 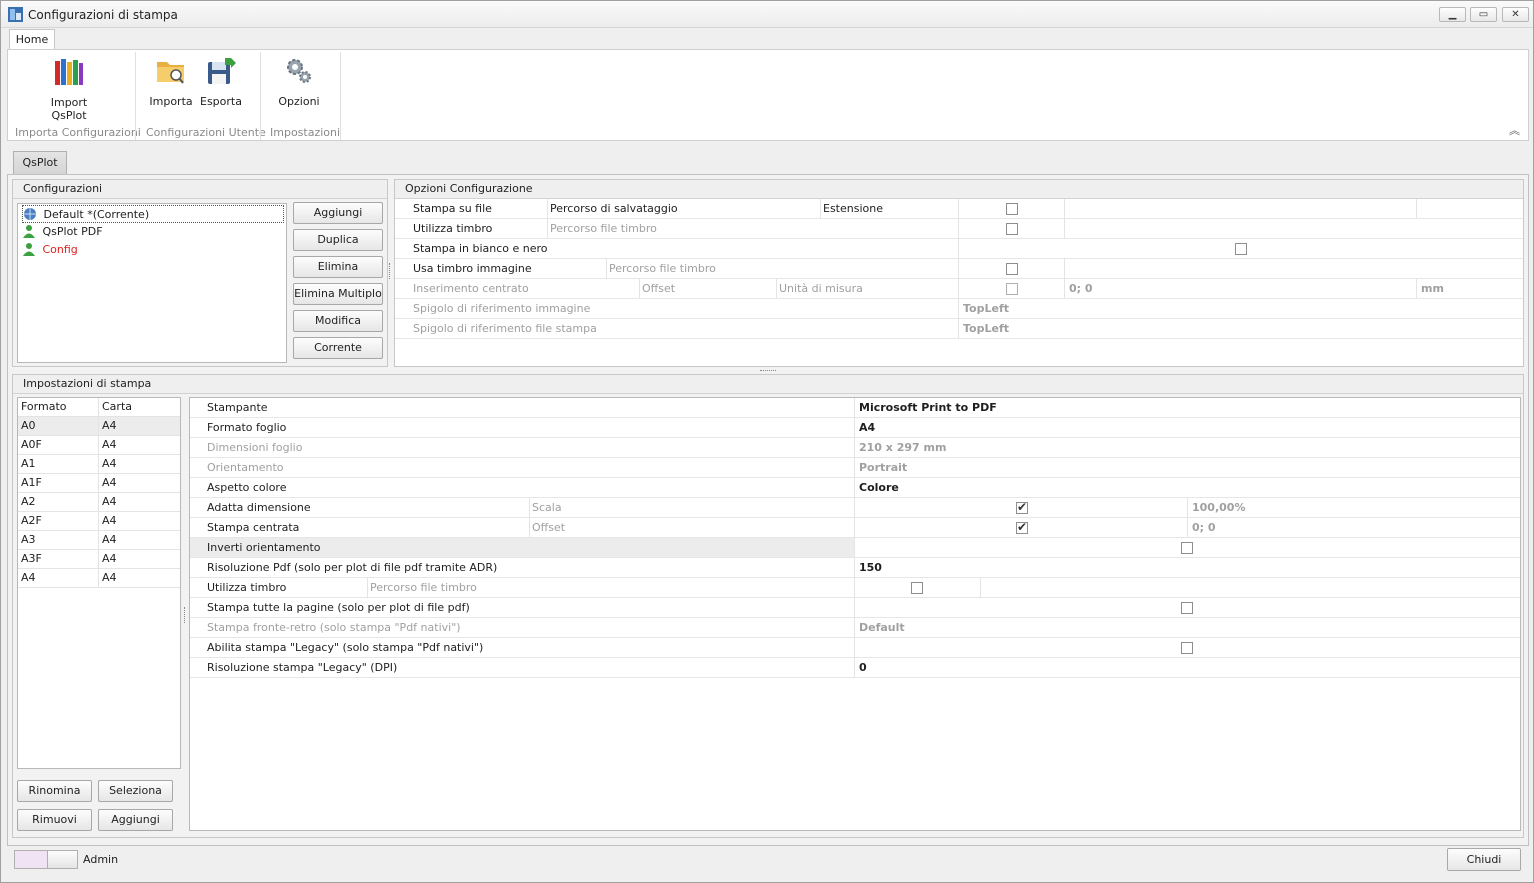 What do you see at coordinates (1452, 14) in the screenshot?
I see `minimize-button: ▁` at bounding box center [1452, 14].